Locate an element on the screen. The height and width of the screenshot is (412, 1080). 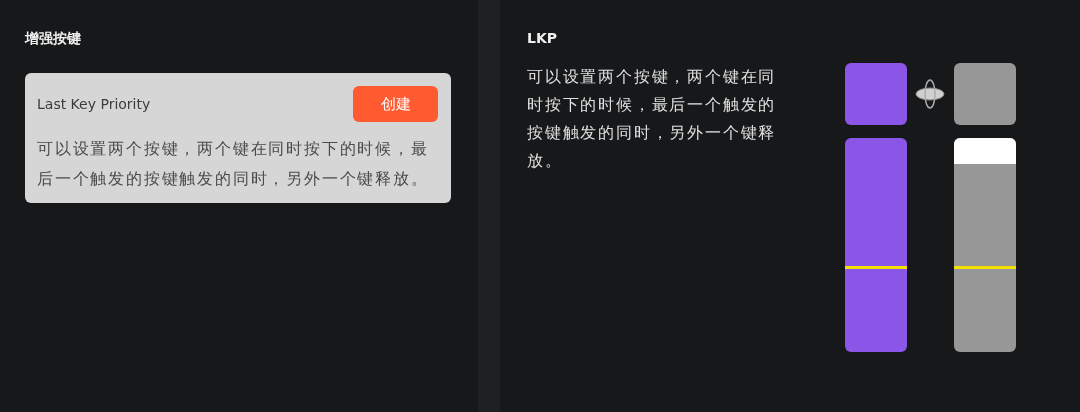
link-icon is located at coordinates (930, 94).